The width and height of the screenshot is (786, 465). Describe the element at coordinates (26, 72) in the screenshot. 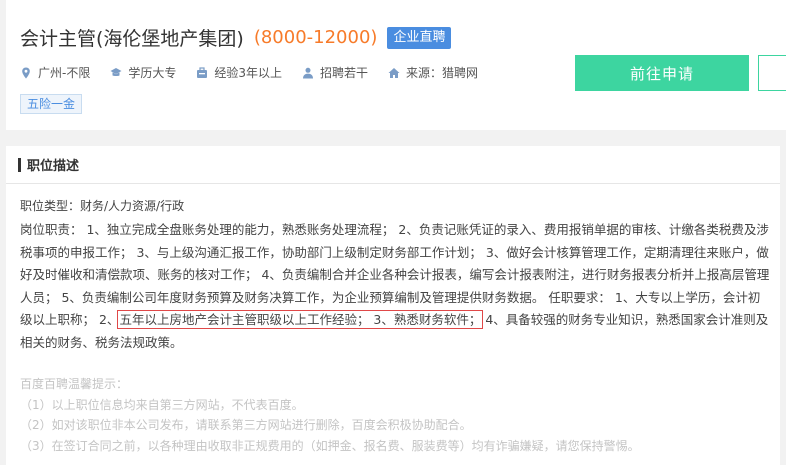

I see `location-pin-icon` at that location.